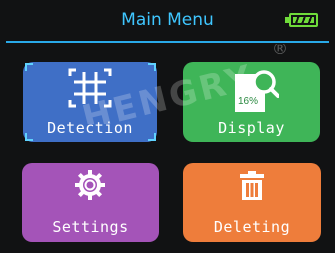 The height and width of the screenshot is (253, 335). I want to click on detection-label: Detection, so click(90, 128).